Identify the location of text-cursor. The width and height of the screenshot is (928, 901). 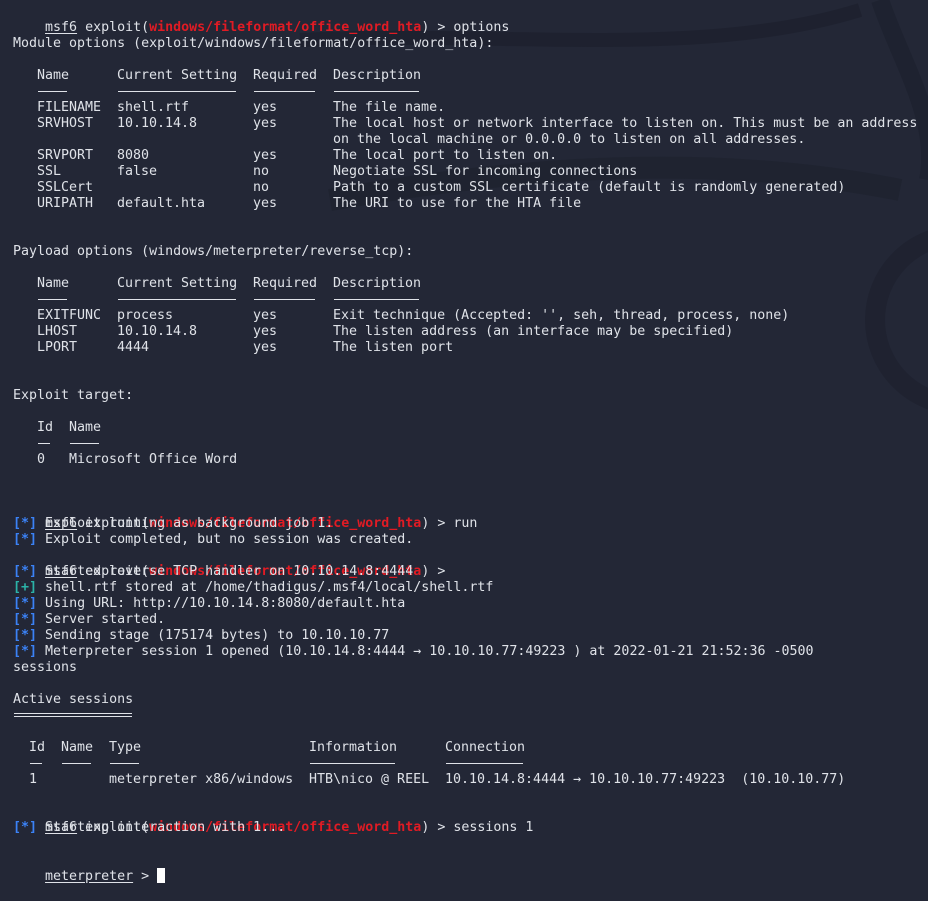
(161, 875).